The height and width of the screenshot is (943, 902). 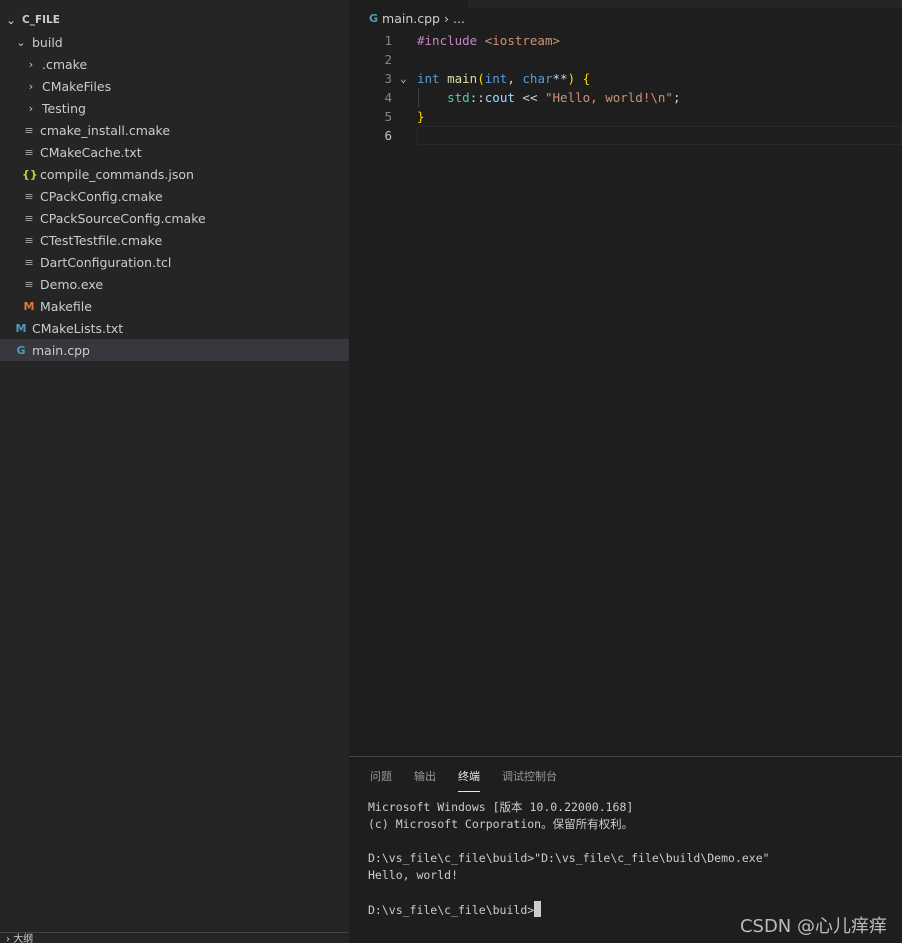 What do you see at coordinates (174, 196) in the screenshot?
I see `tree-item: ≡ CPackConfig.cmake` at bounding box center [174, 196].